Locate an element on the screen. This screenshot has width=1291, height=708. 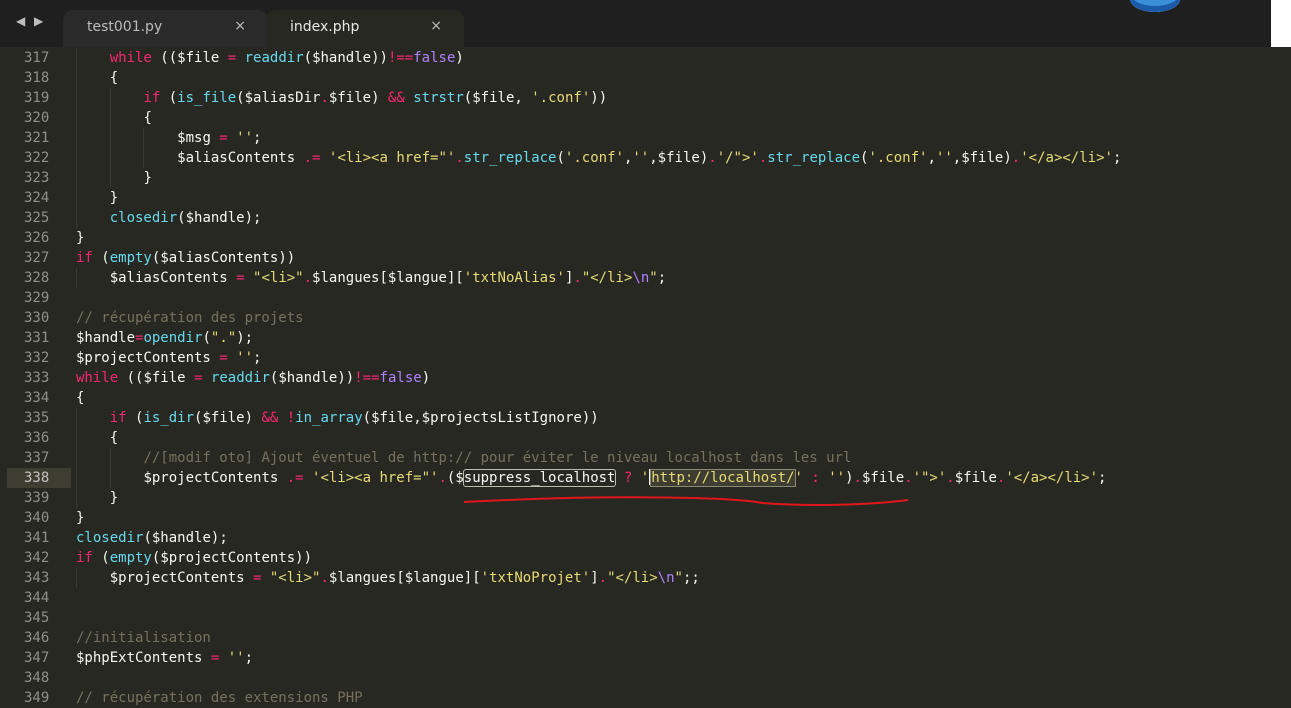
tab-scroll-right-icon: ▶ is located at coordinates (38, 21).